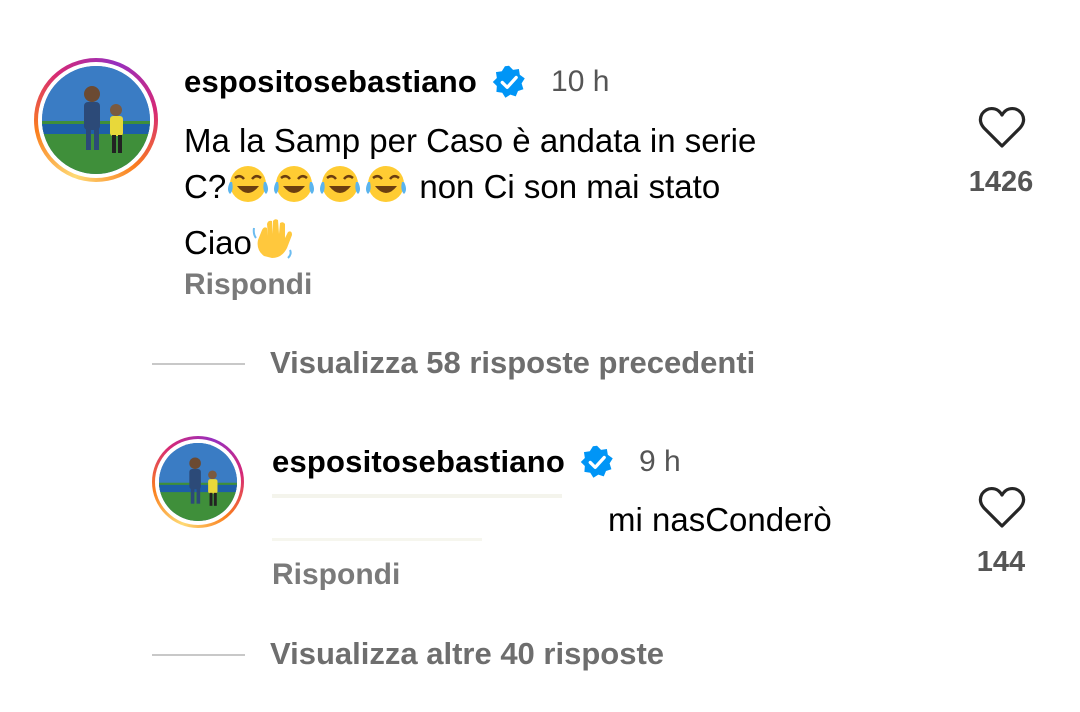 Image resolution: width=1080 pixels, height=712 pixels. Describe the element at coordinates (512, 363) in the screenshot. I see `view-previous-replies-button: Visualizza 58 risposte precedenti` at that location.